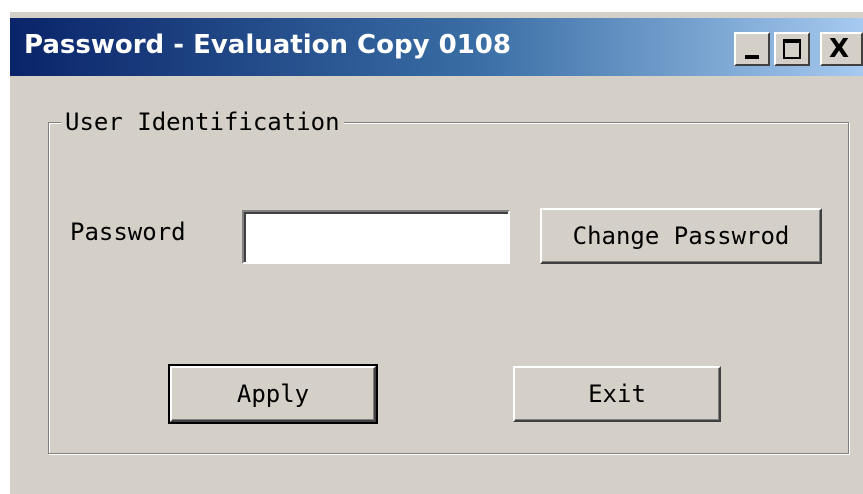 This screenshot has height=494, width=863. I want to click on minimize-button, so click(752, 49).